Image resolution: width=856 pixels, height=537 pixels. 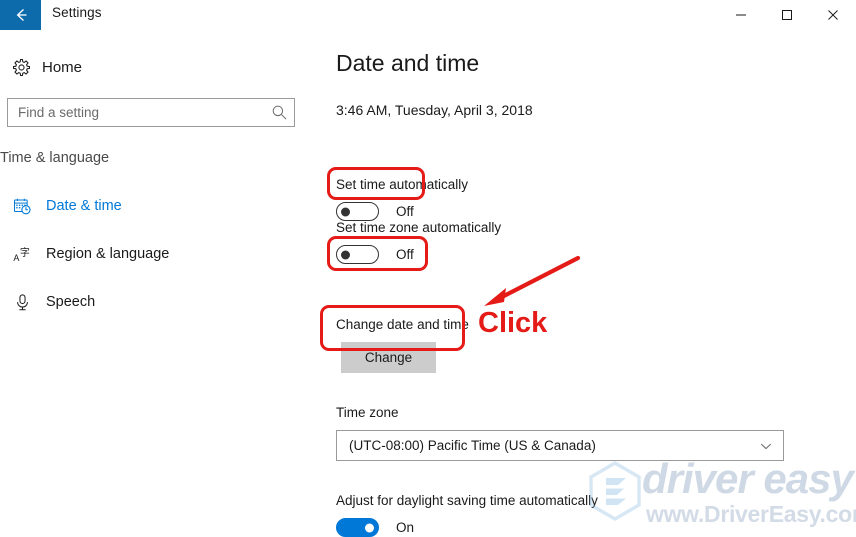 I want to click on gear-icon, so click(x=21, y=67).